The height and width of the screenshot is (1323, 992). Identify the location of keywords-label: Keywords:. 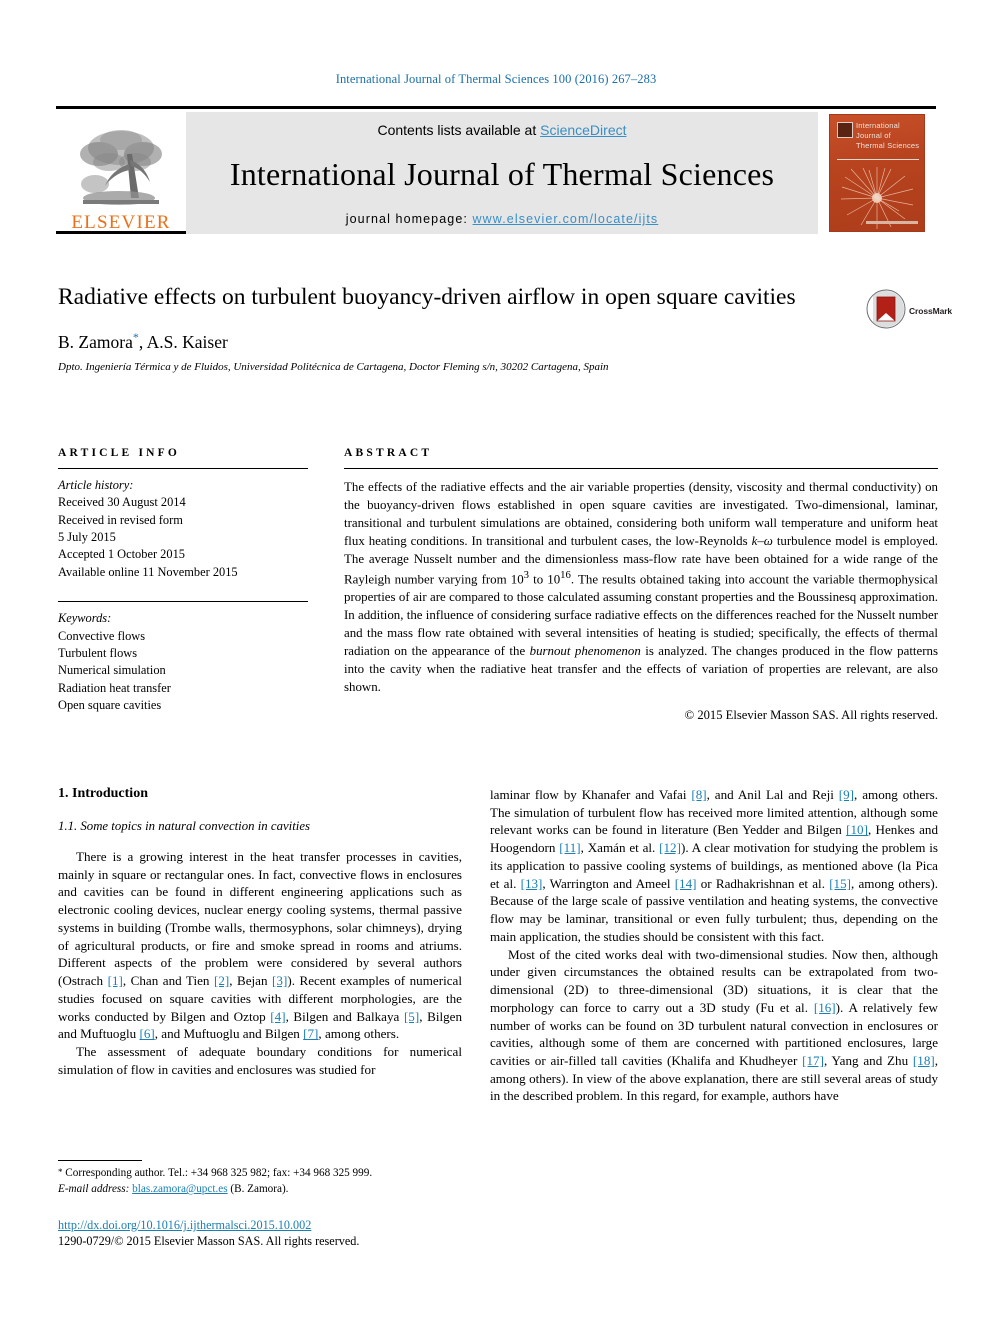
(85, 618).